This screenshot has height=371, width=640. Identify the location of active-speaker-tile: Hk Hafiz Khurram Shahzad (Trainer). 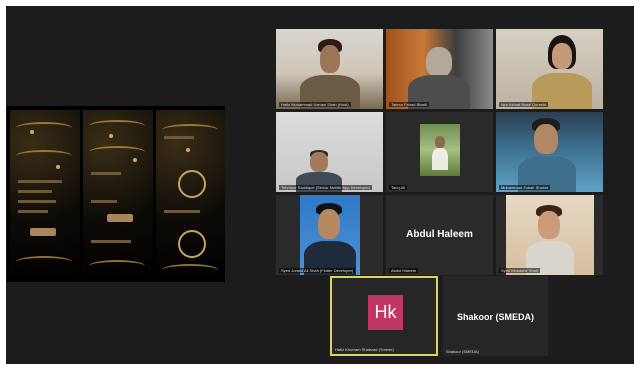
(384, 316).